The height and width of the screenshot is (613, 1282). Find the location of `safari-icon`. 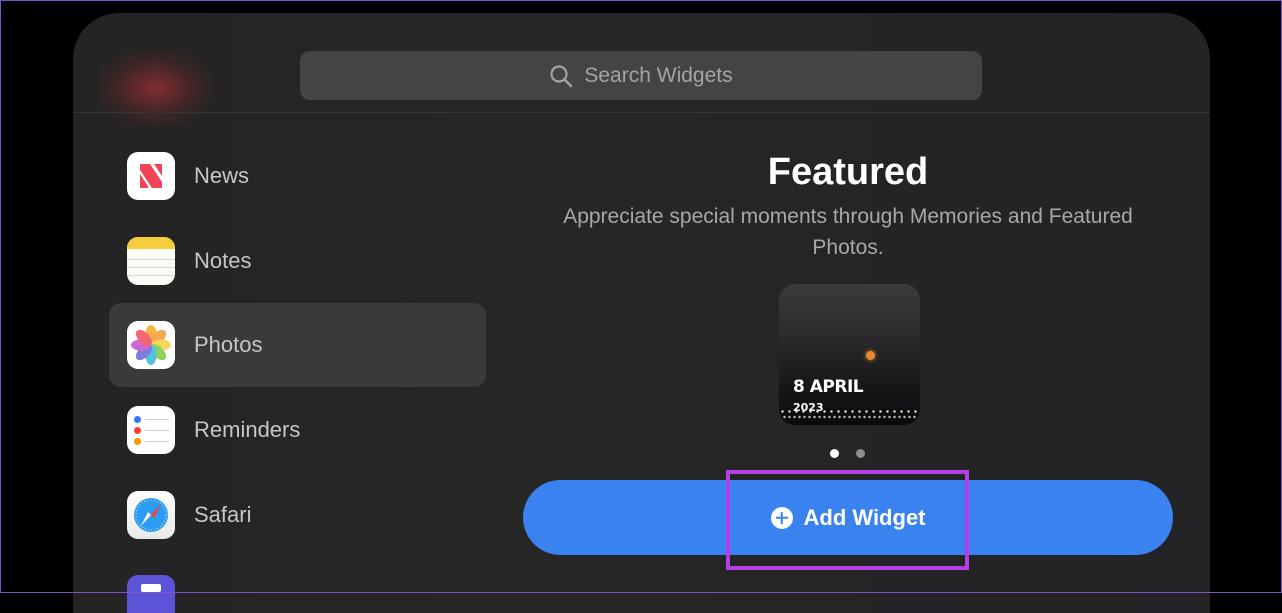

safari-icon is located at coordinates (151, 515).